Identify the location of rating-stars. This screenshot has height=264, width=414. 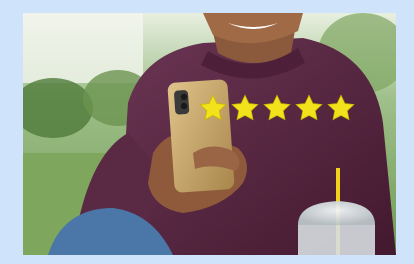
(277, 108).